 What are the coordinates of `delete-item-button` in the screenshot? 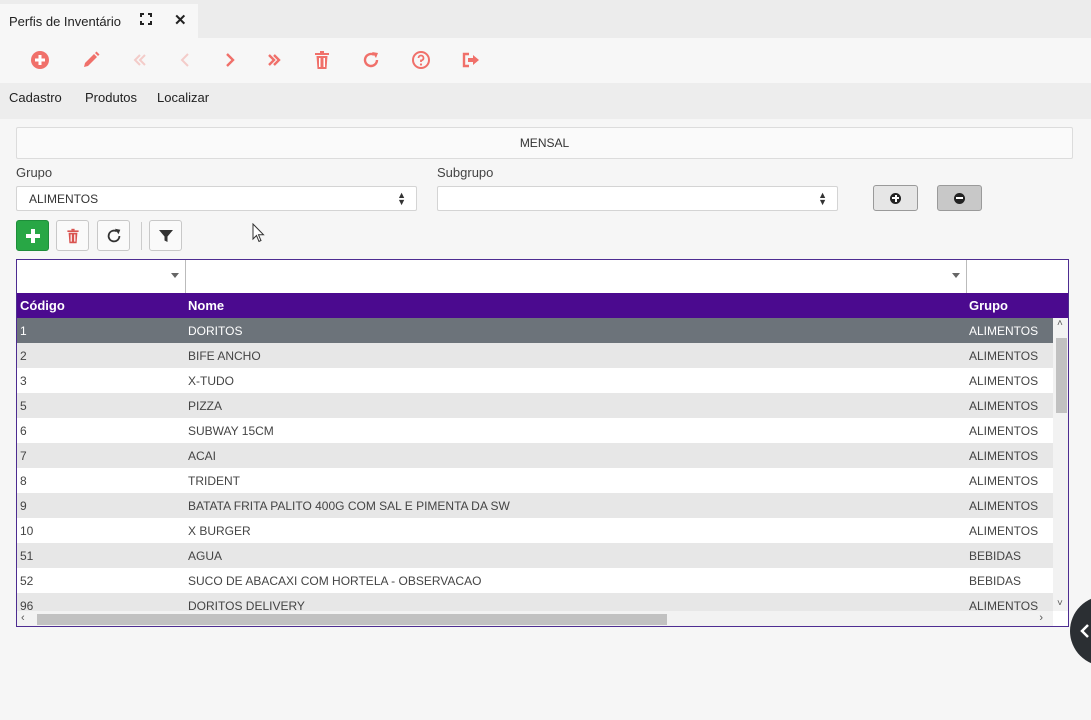 It's located at (72, 235).